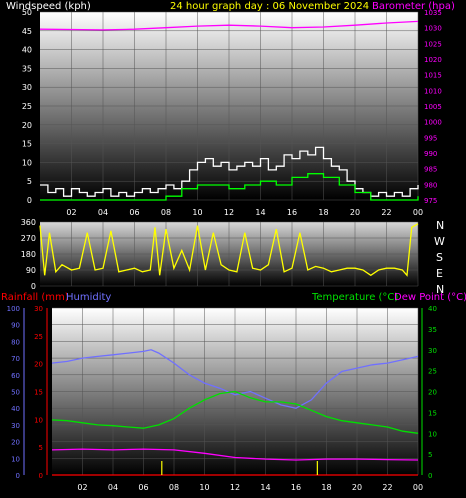  What do you see at coordinates (27, 50) in the screenshot?
I see `wind-y-tick-label: 40` at bounding box center [27, 50].